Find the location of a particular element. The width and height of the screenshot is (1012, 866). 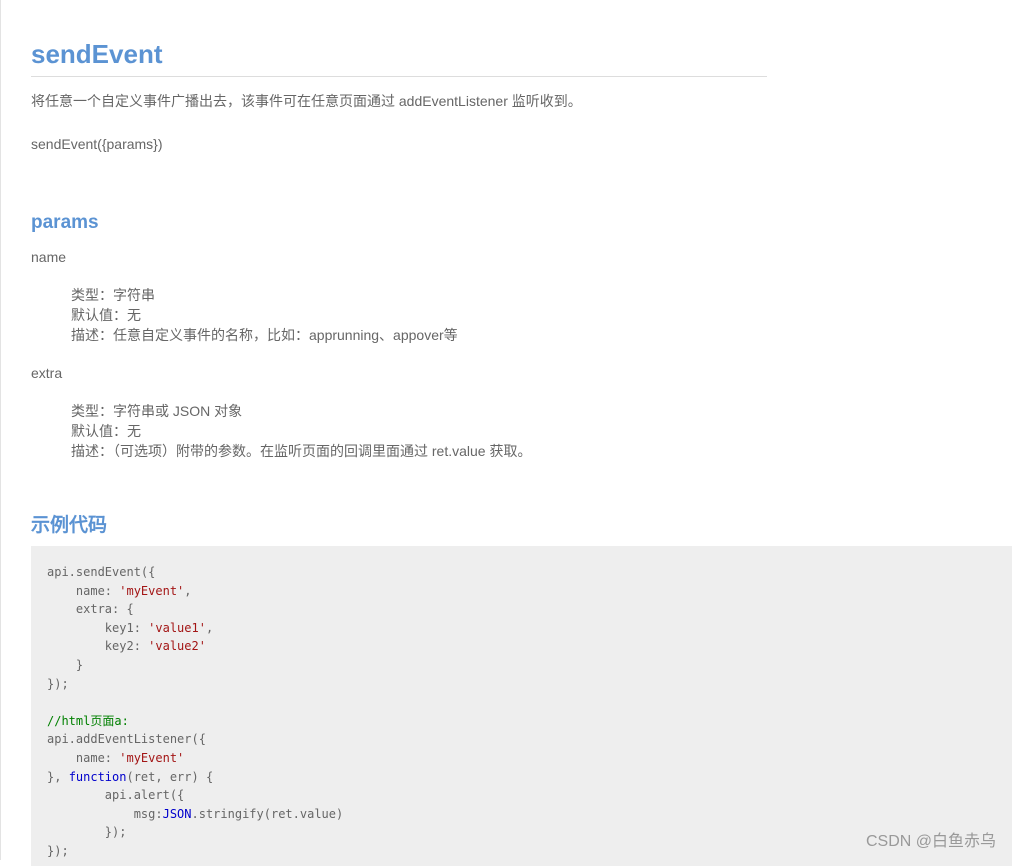

code-line: key1: is located at coordinates (98, 627).